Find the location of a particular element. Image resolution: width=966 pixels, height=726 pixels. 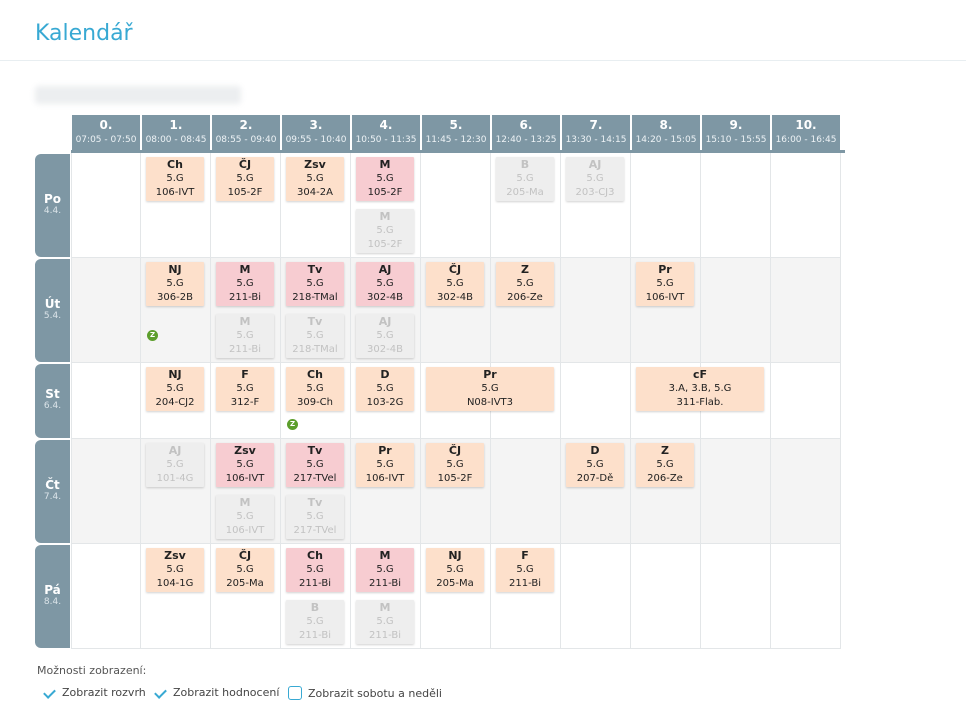

lesson-card: F 5.G 312-F is located at coordinates (245, 389).